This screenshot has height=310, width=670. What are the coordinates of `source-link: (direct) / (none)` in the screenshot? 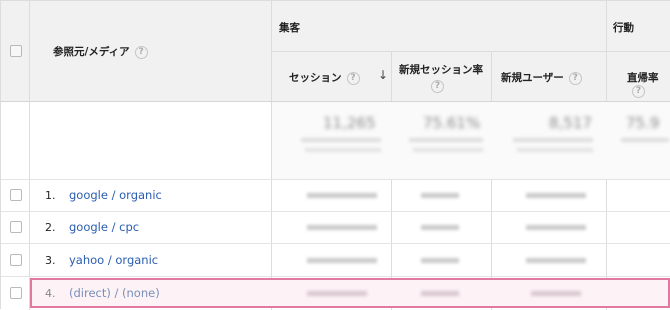 It's located at (114, 293).